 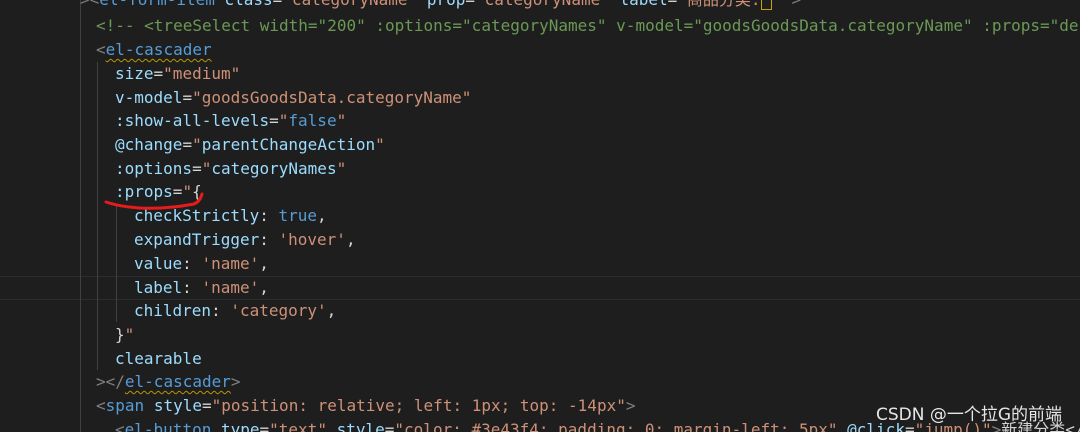 What do you see at coordinates (158, 287) in the screenshot?
I see `code-token: label` at bounding box center [158, 287].